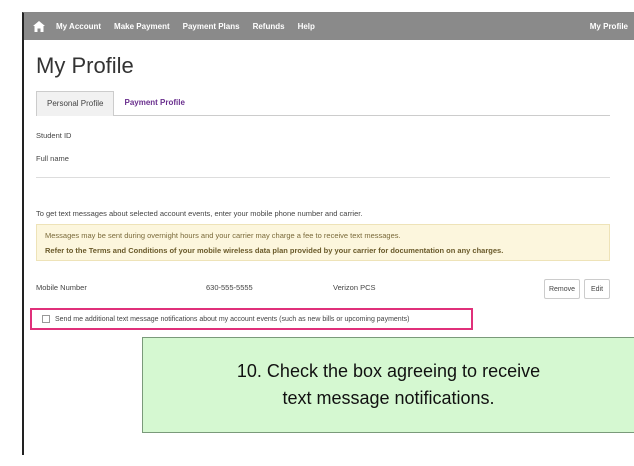 The width and height of the screenshot is (634, 466). Describe the element at coordinates (78, 26) in the screenshot. I see `nav-my-account: My Account` at that location.